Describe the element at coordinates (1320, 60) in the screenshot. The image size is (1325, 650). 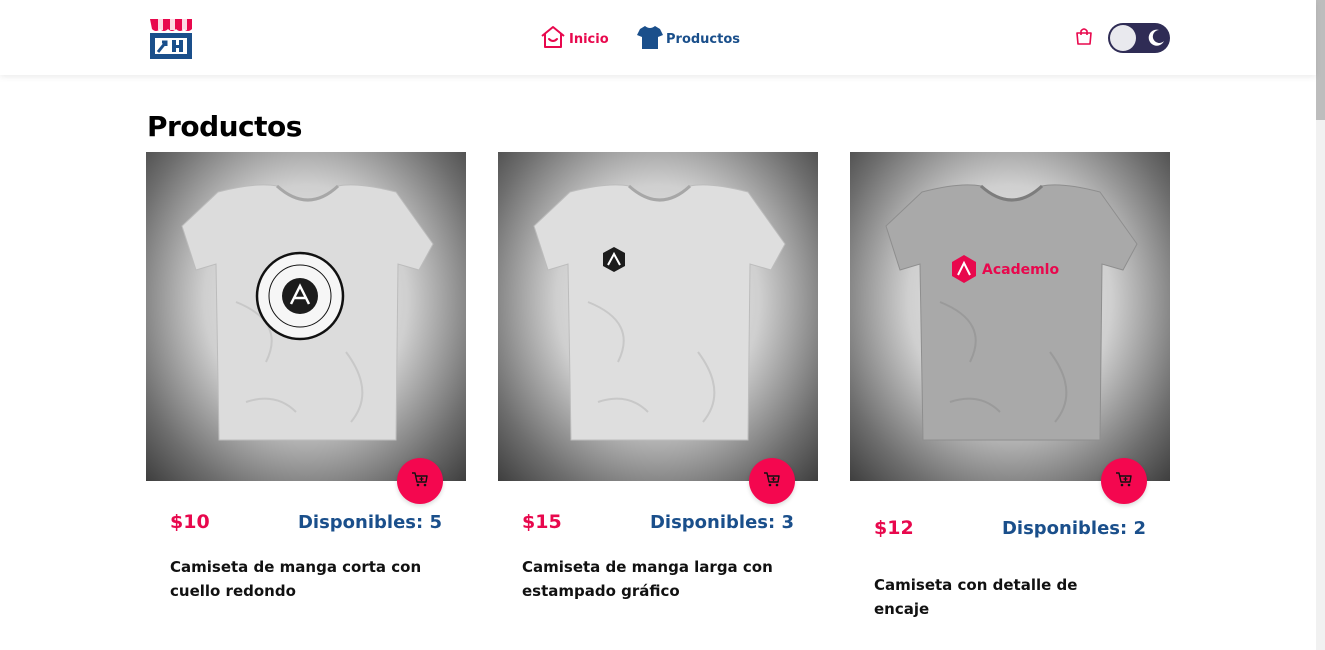
I see `scrollbar-thumb` at that location.